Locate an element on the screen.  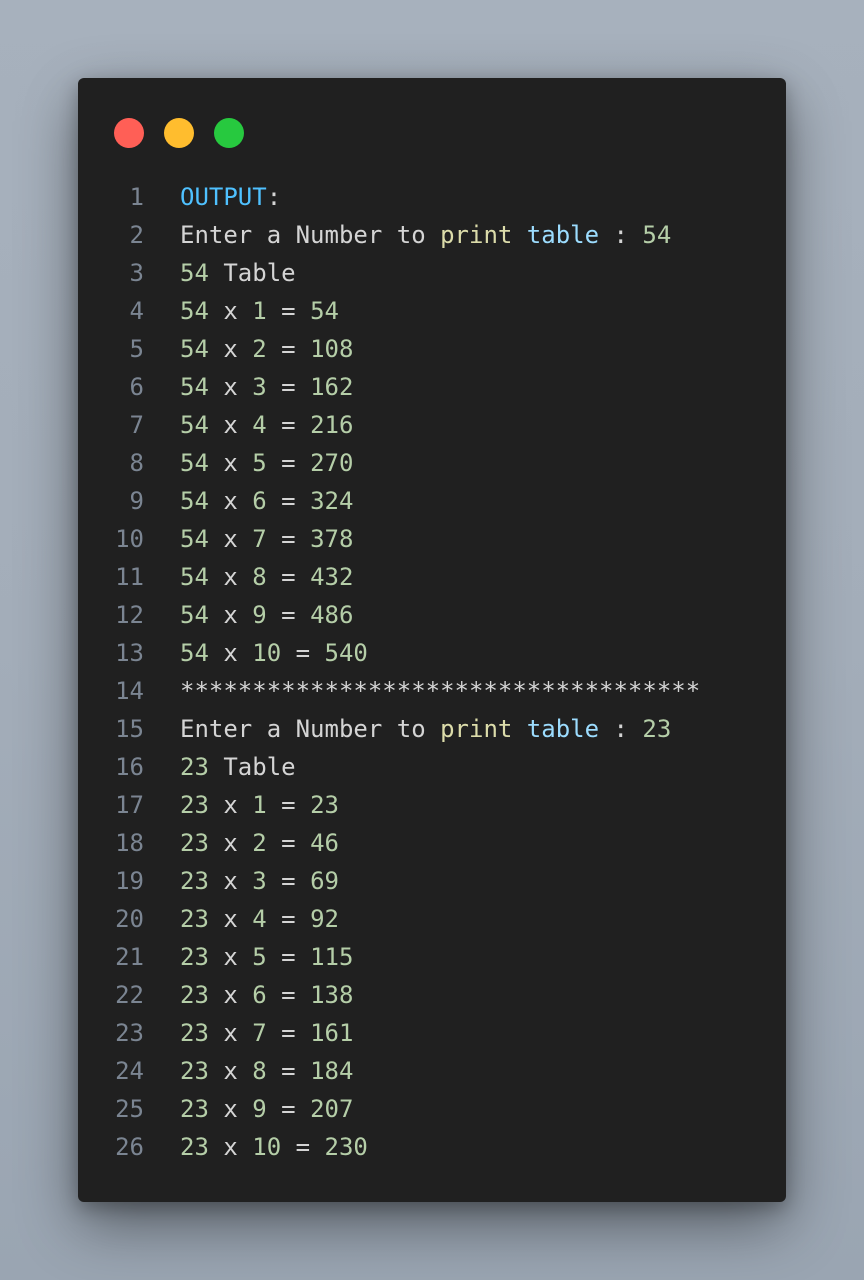
line-number: 7 is located at coordinates (136, 425).